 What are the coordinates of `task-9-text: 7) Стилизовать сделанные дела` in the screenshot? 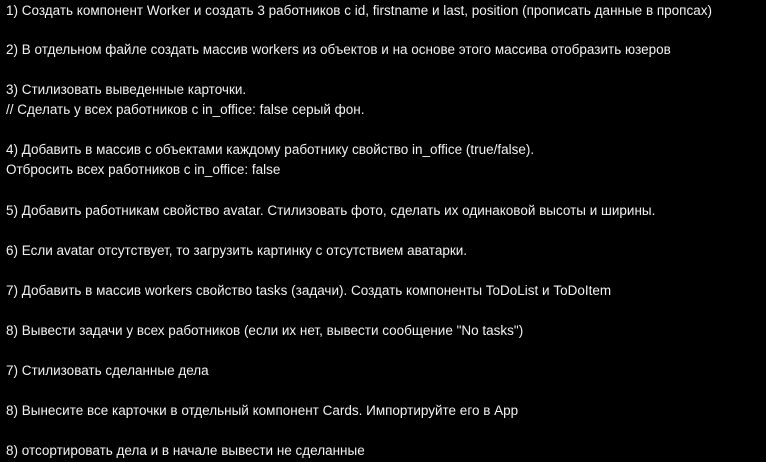 It's located at (107, 370).